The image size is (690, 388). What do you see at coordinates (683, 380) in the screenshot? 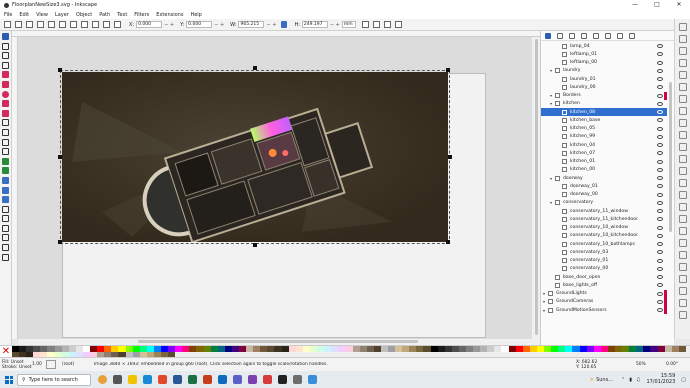
I see `notification-icon: ▢` at bounding box center [683, 380].